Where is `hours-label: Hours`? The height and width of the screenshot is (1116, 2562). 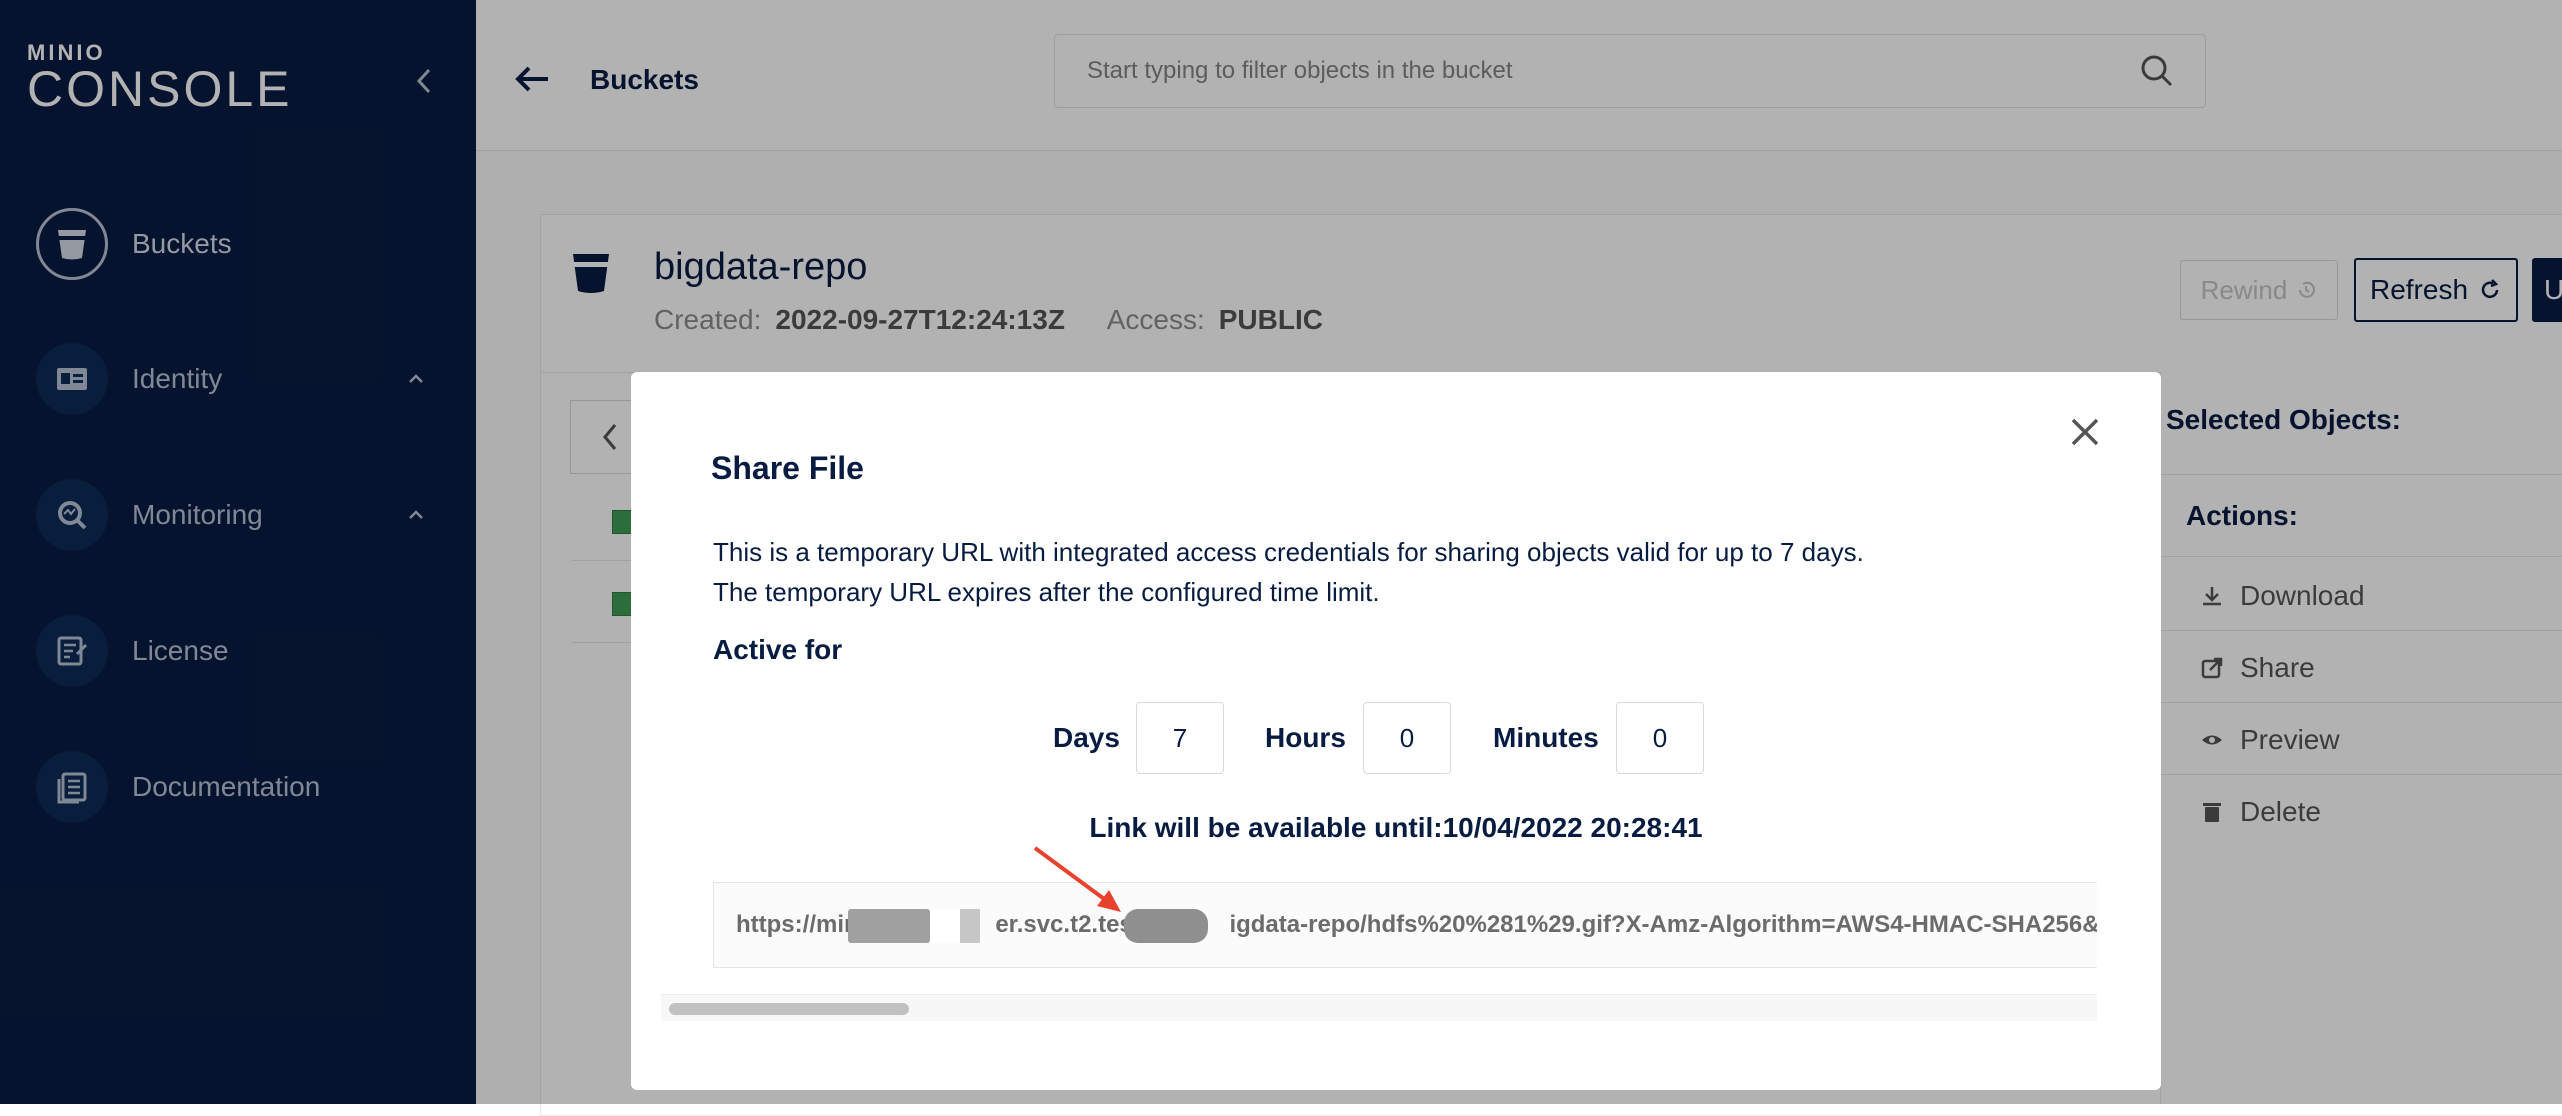
hours-label: Hours is located at coordinates (1305, 737).